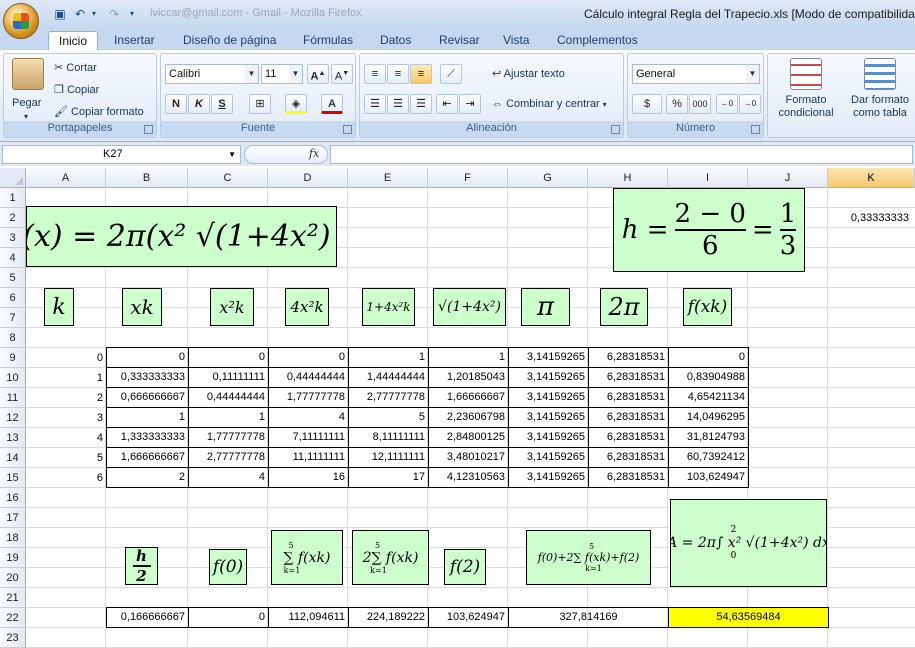  Describe the element at coordinates (871, 178) in the screenshot. I see `column-header: K` at that location.